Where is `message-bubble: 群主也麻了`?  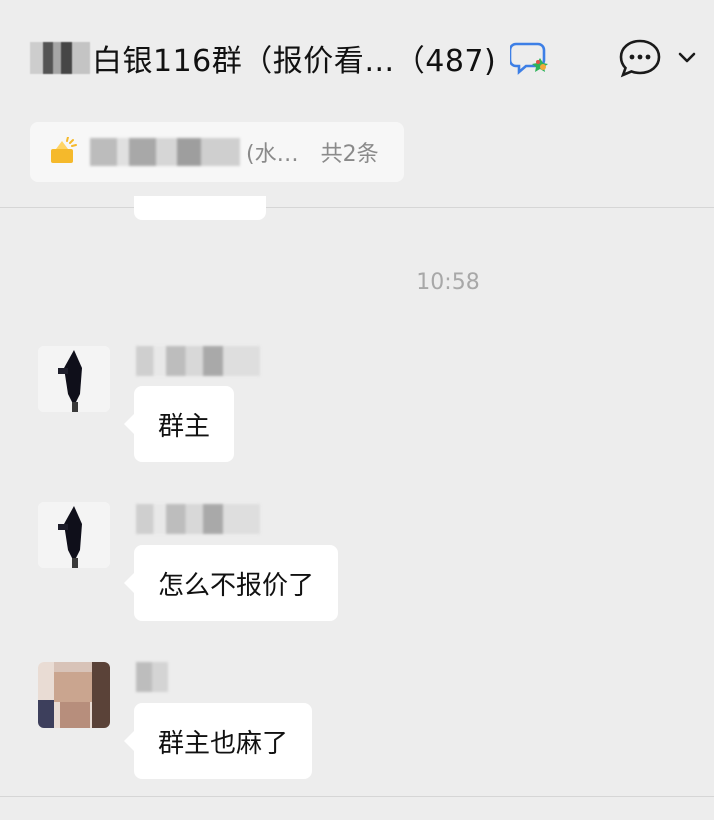 message-bubble: 群主也麻了 is located at coordinates (218, 741).